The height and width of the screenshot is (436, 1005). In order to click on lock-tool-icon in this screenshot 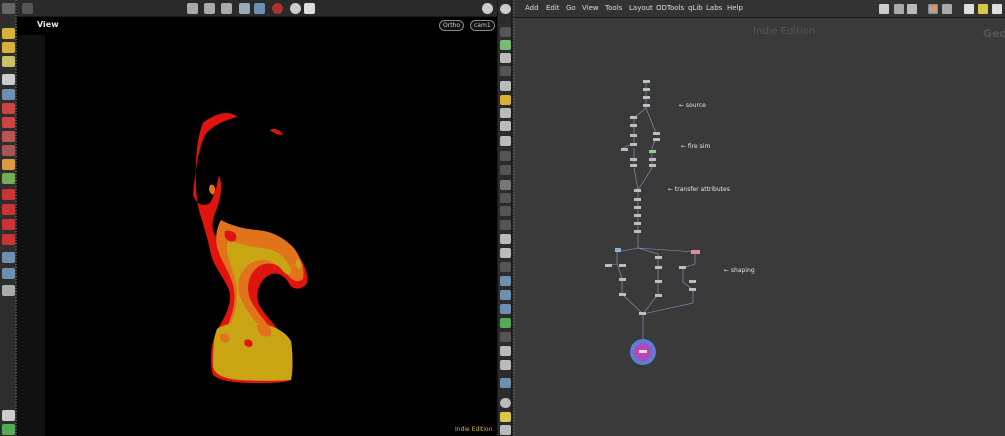, I will do `click(8, 94)`.